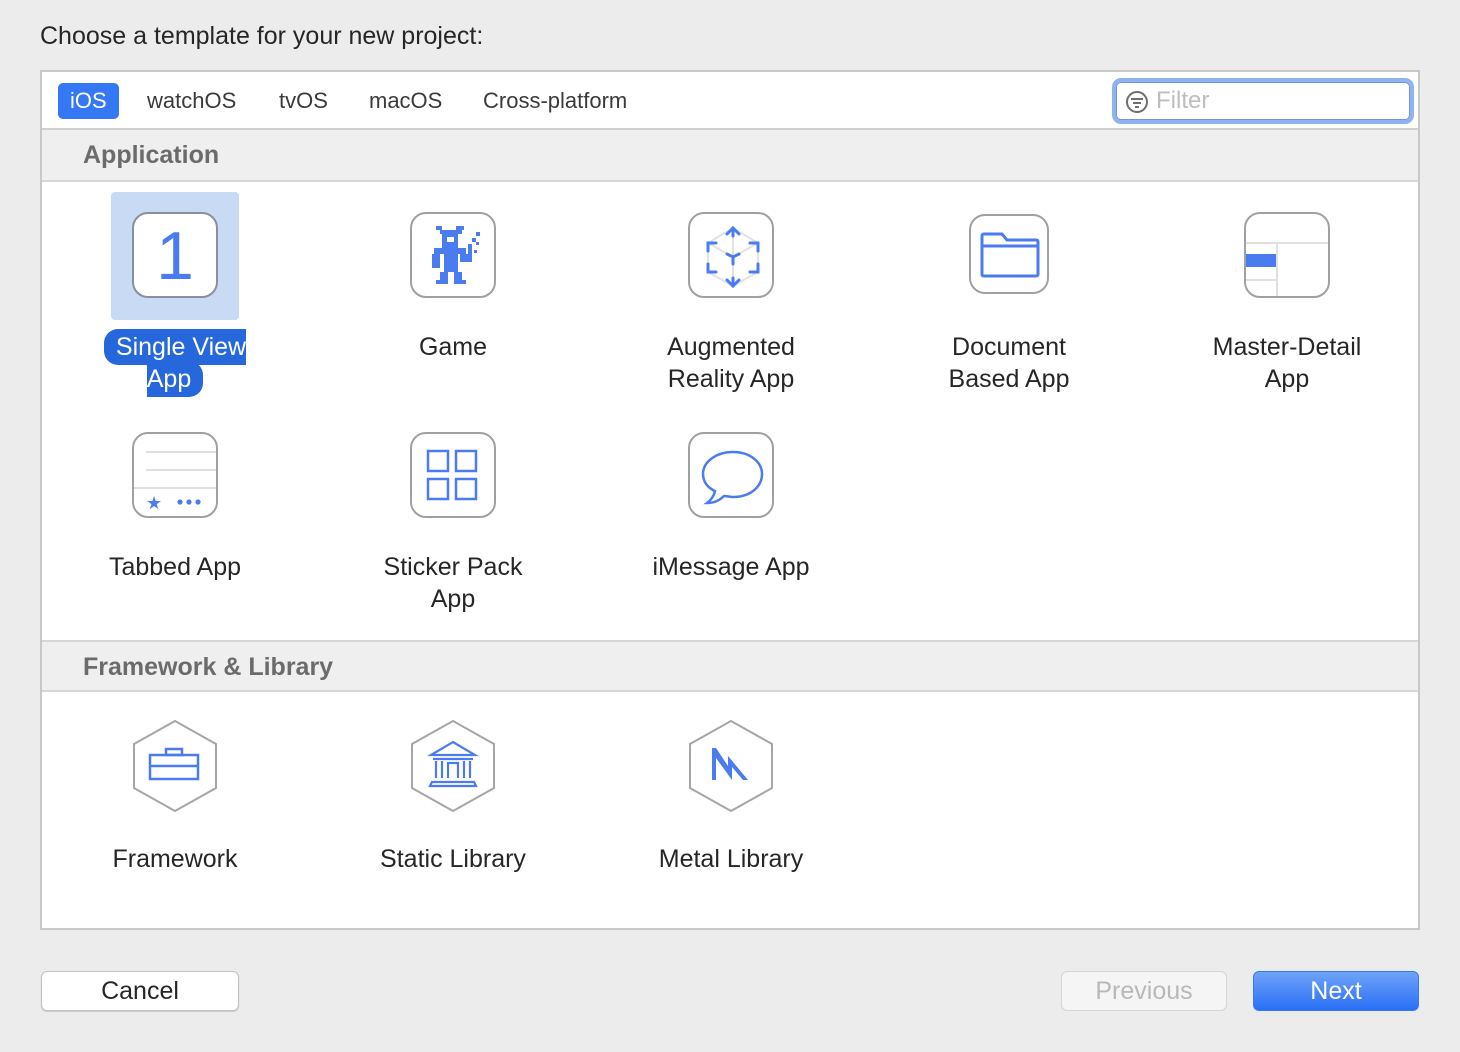  What do you see at coordinates (140, 991) in the screenshot?
I see `cancel-button: Cancel` at bounding box center [140, 991].